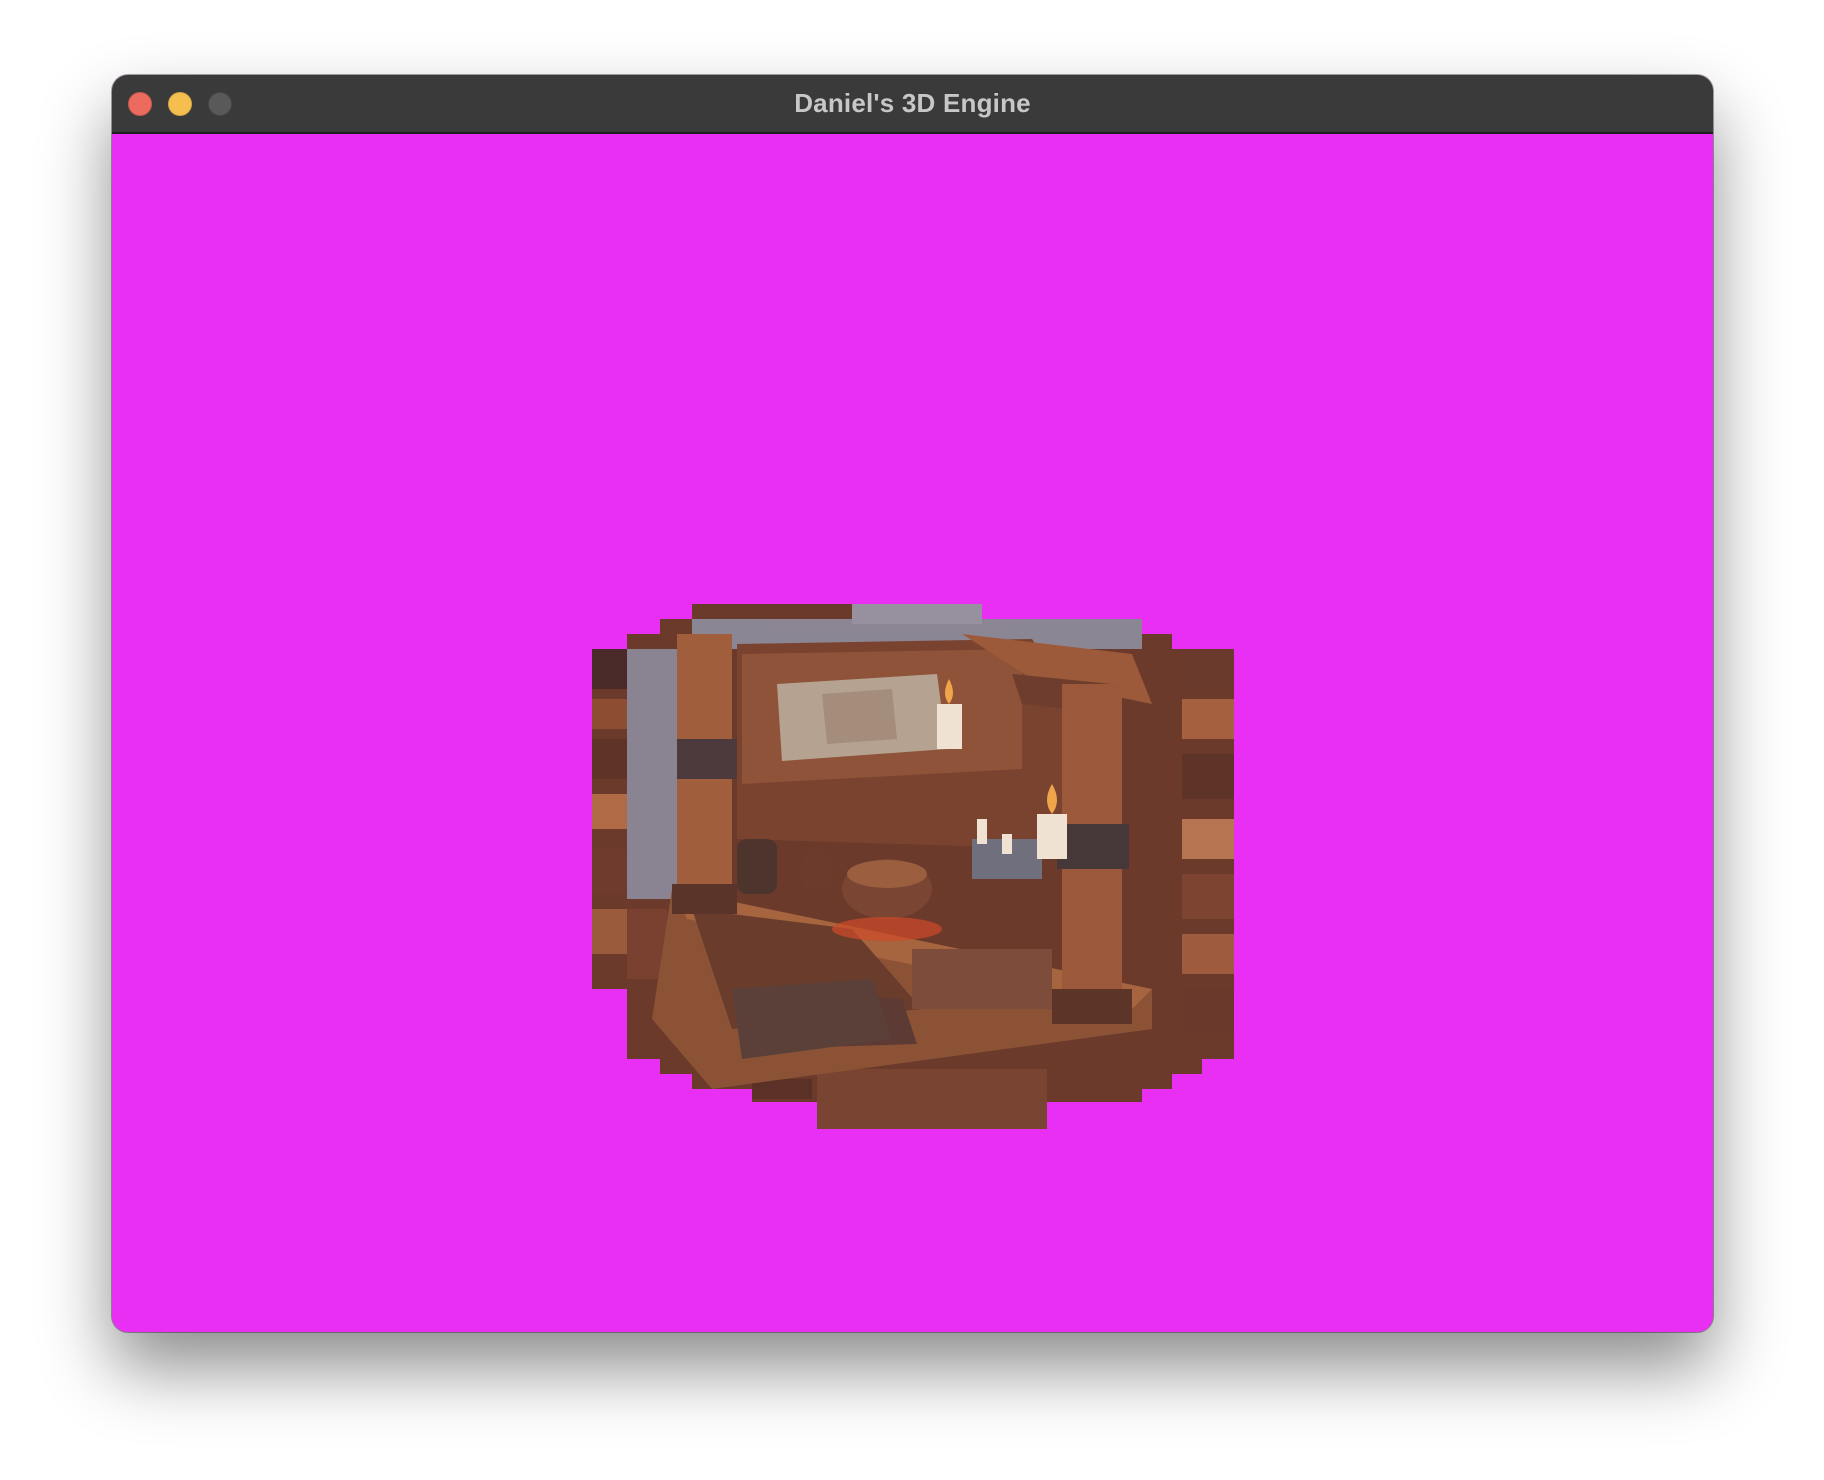 This screenshot has height=1480, width=1824. I want to click on window-title: Daniel's 3D Engine, so click(912, 103).